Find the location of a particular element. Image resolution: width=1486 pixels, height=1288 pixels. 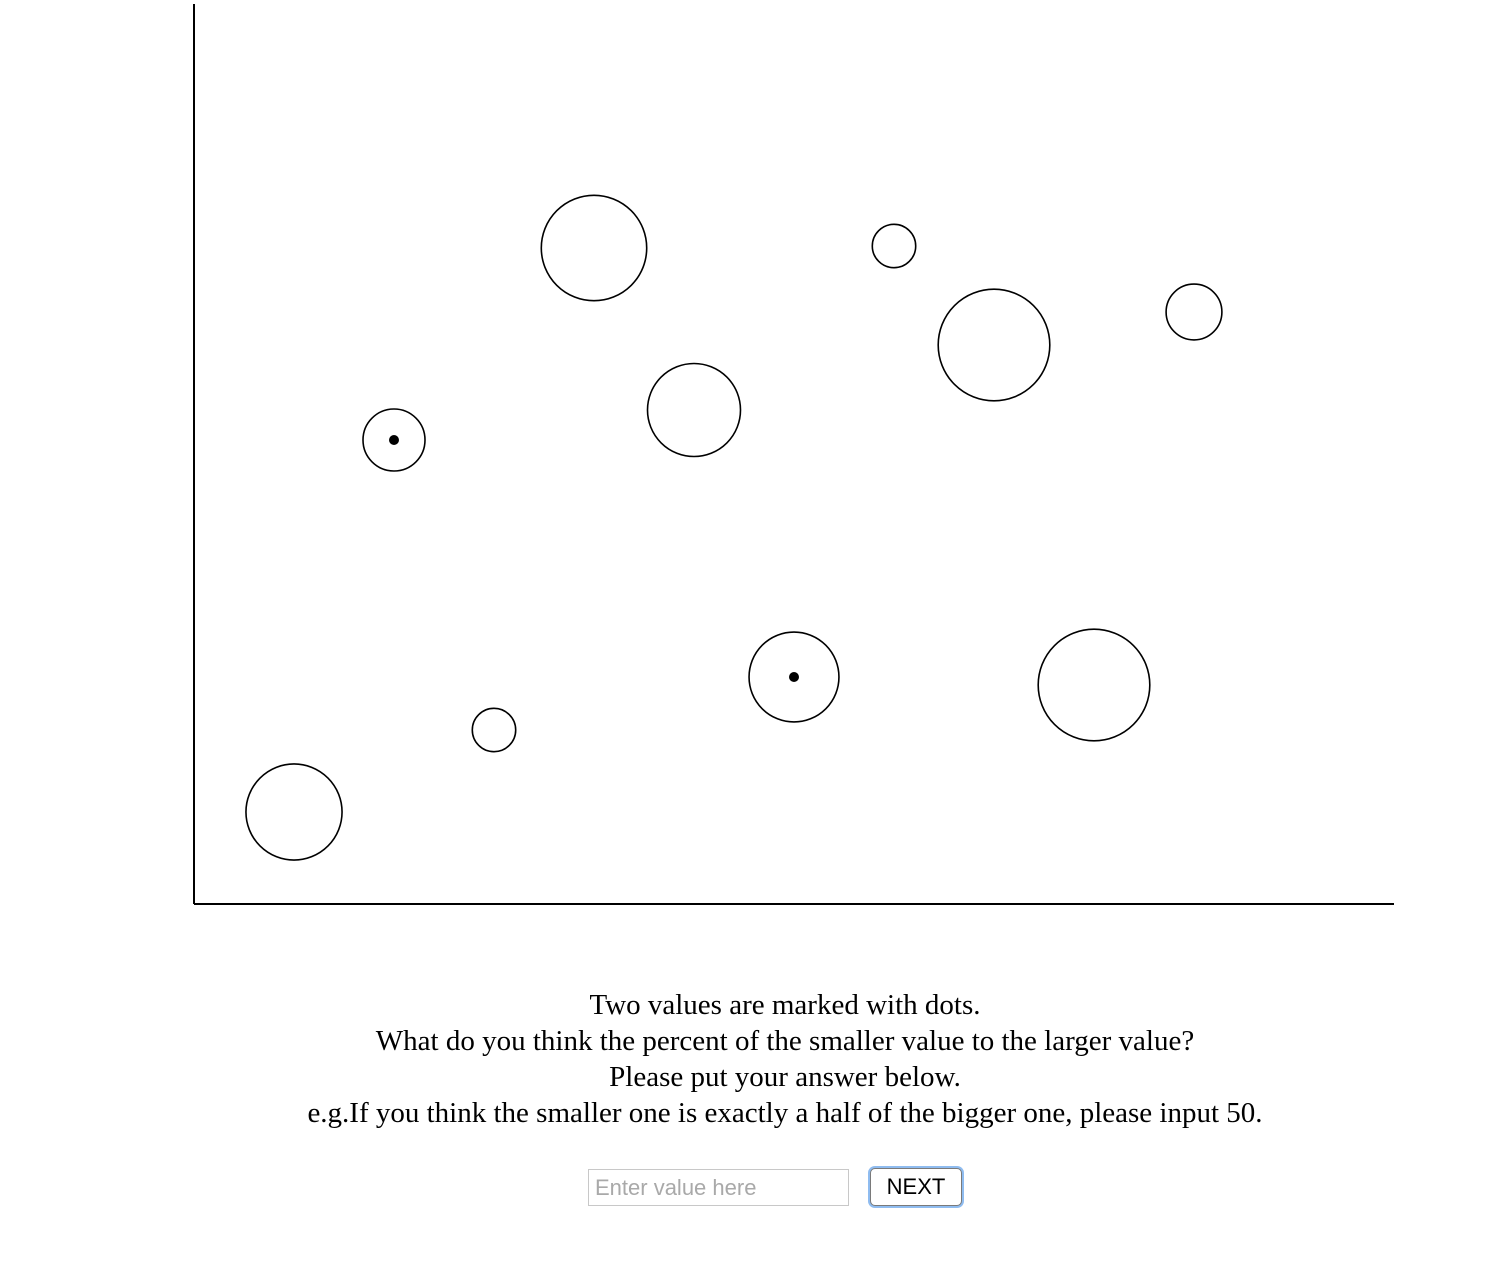

instruction-line-1: Two values are marked with dots. is located at coordinates (785, 1005).